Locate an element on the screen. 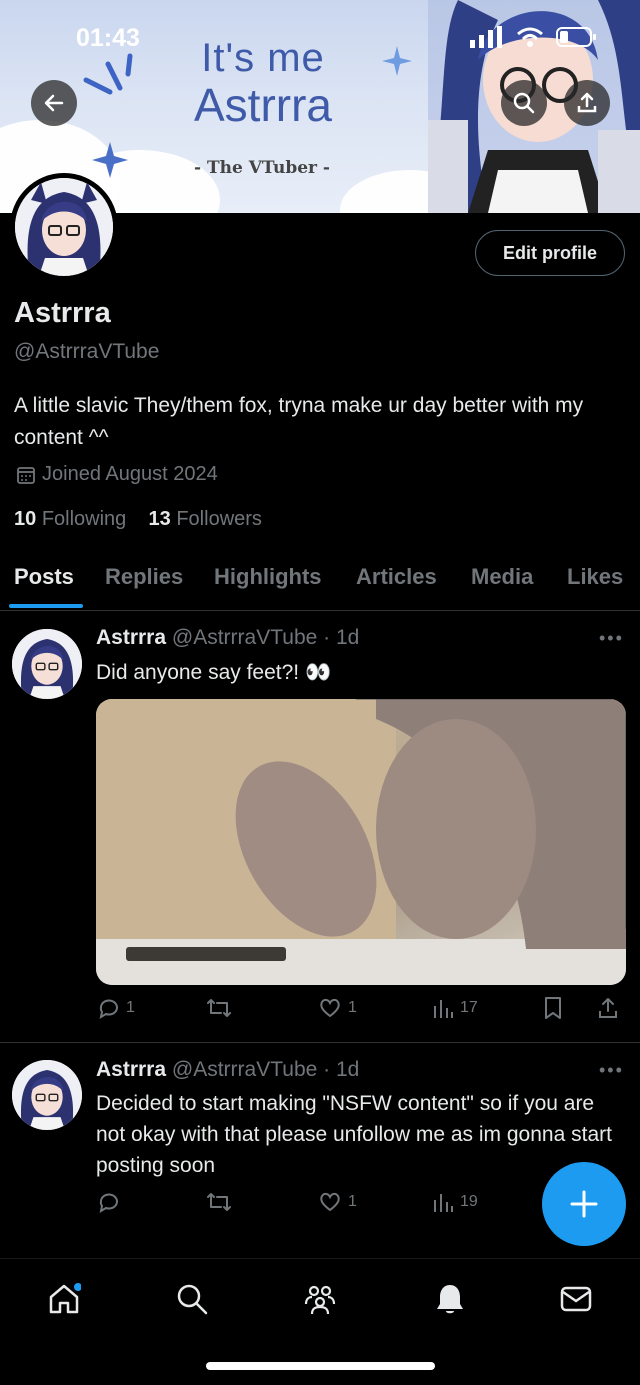 Image resolution: width=640 pixels, height=1385 pixels. battery-icon is located at coordinates (576, 37).